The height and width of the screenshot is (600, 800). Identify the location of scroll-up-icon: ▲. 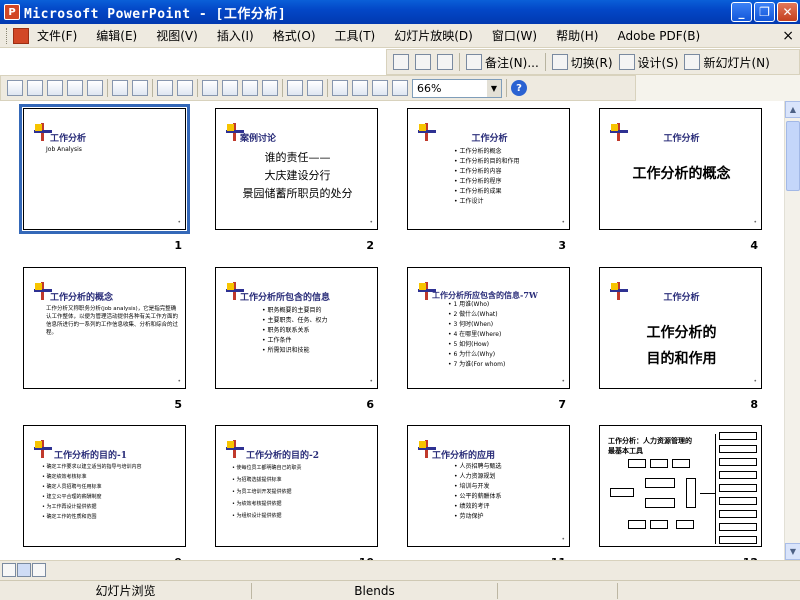
(792, 109).